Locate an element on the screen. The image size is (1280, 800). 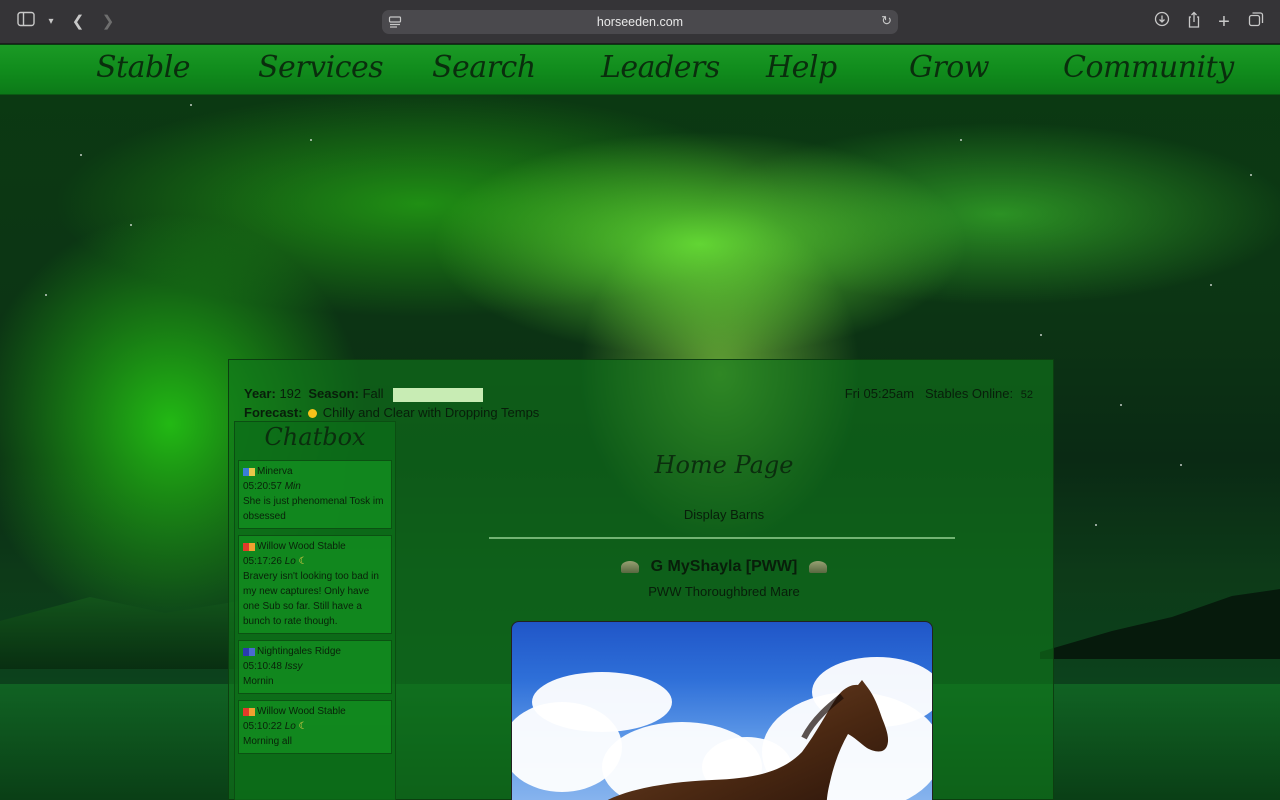
nav-help: Help is located at coordinates (801, 68).